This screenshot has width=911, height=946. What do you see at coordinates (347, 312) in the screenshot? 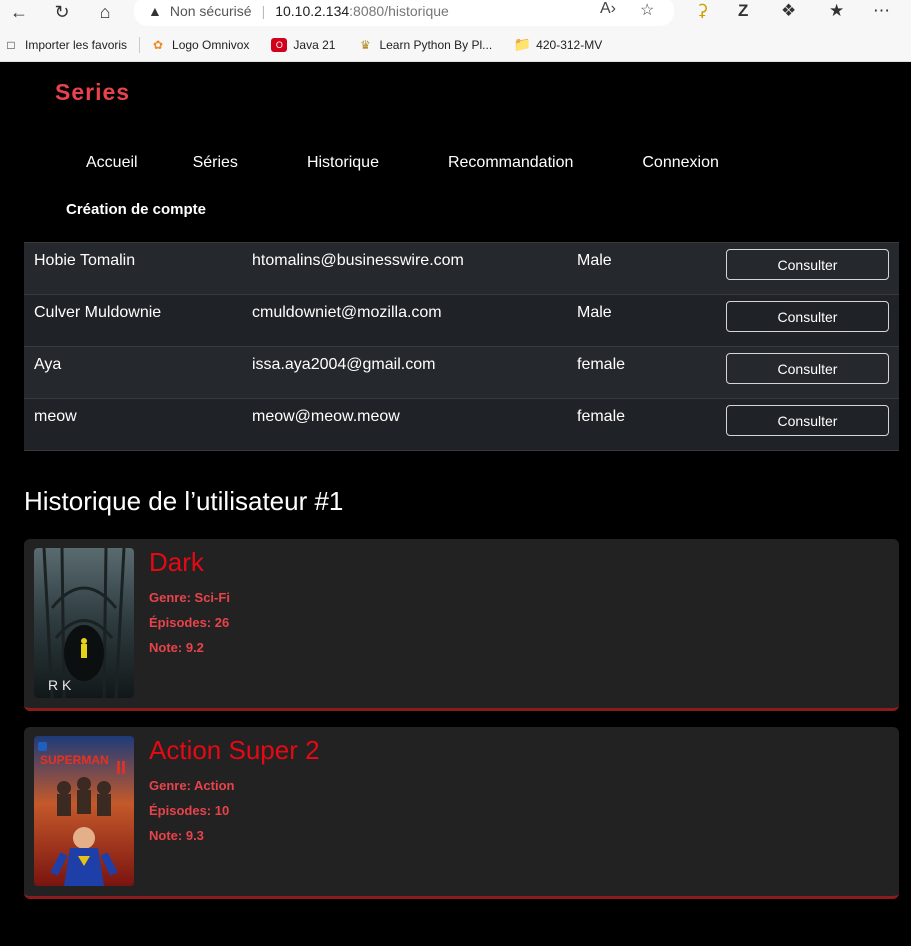
I see `user-email: cmuldowniet@mozilla.com` at bounding box center [347, 312].